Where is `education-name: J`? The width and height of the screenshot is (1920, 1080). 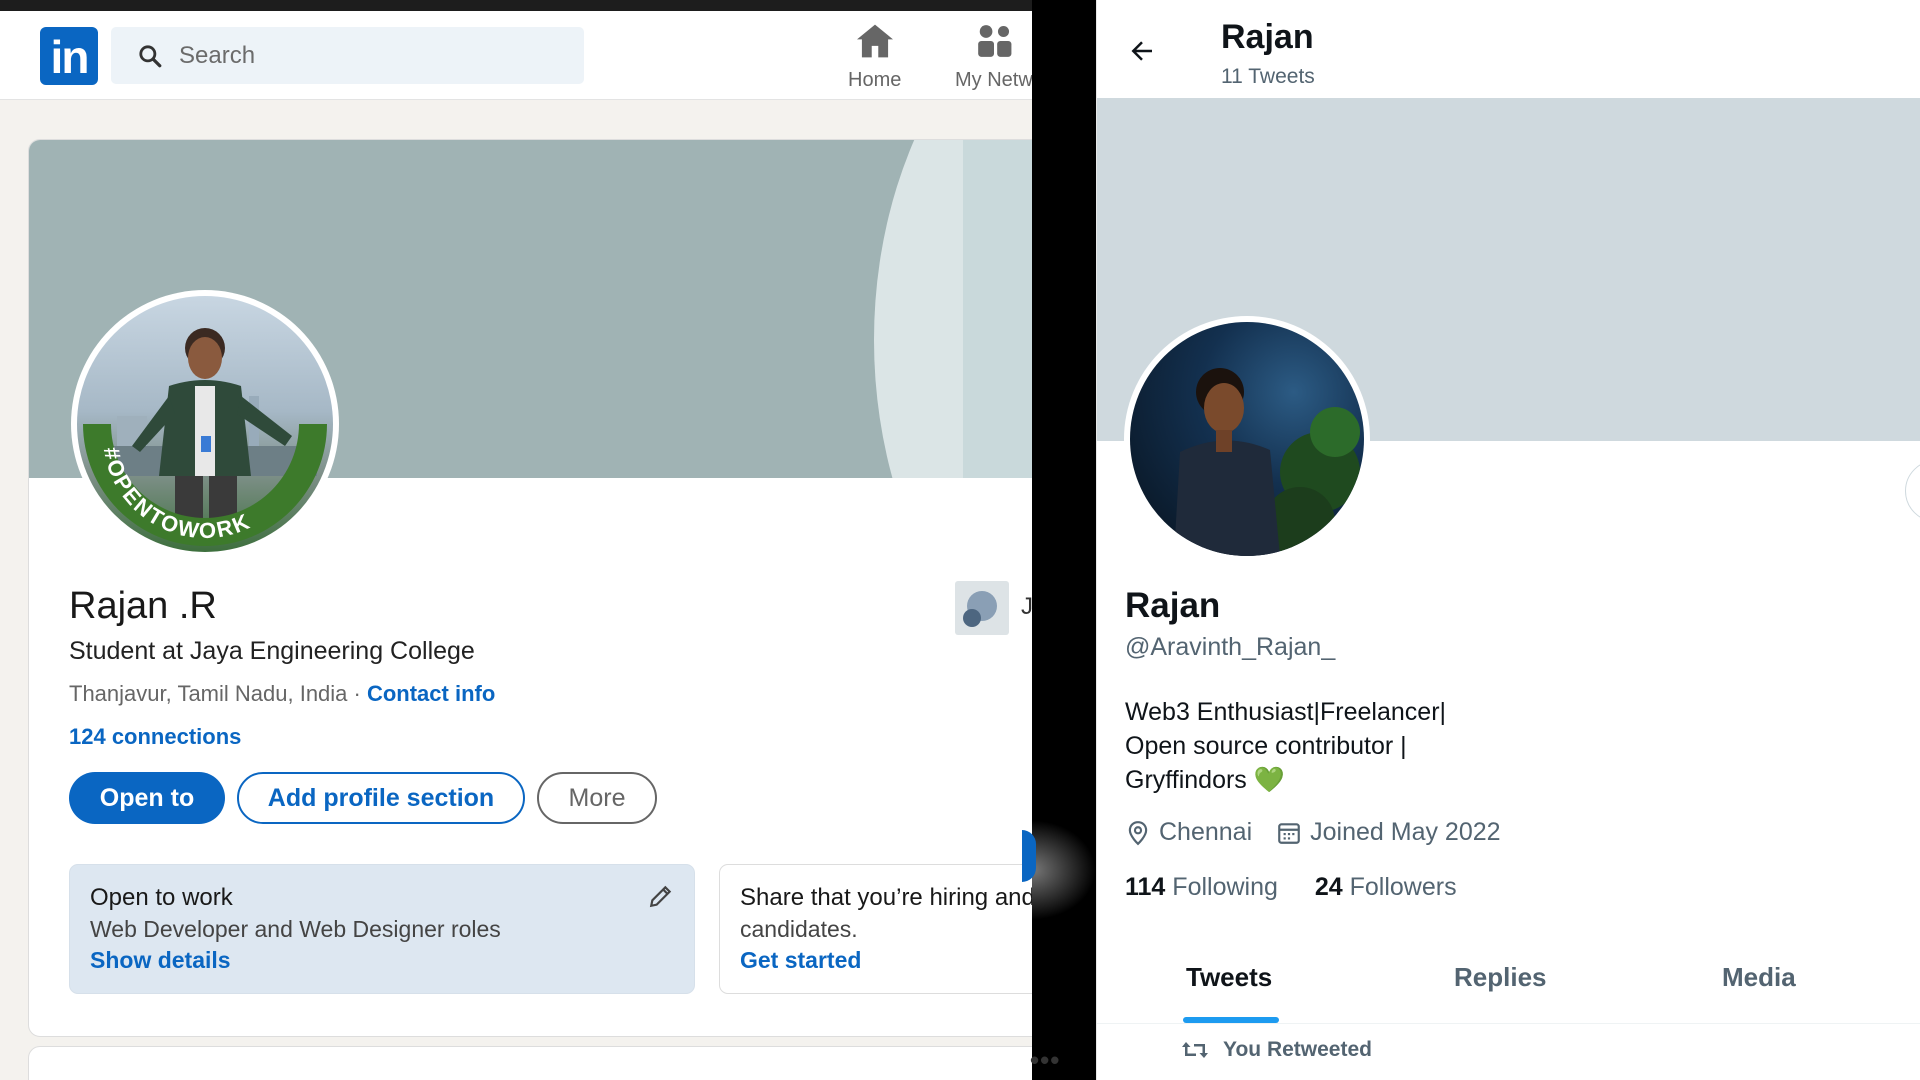 education-name: J is located at coordinates (1026, 607).